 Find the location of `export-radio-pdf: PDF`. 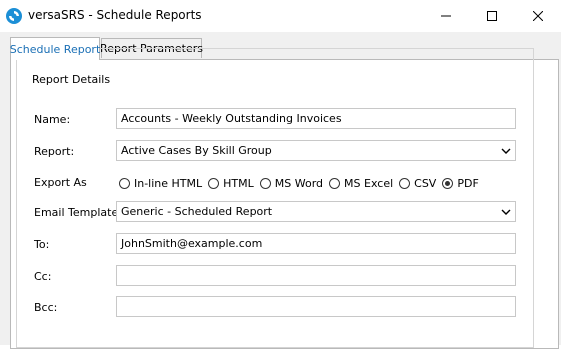

export-radio-pdf: PDF is located at coordinates (460, 183).